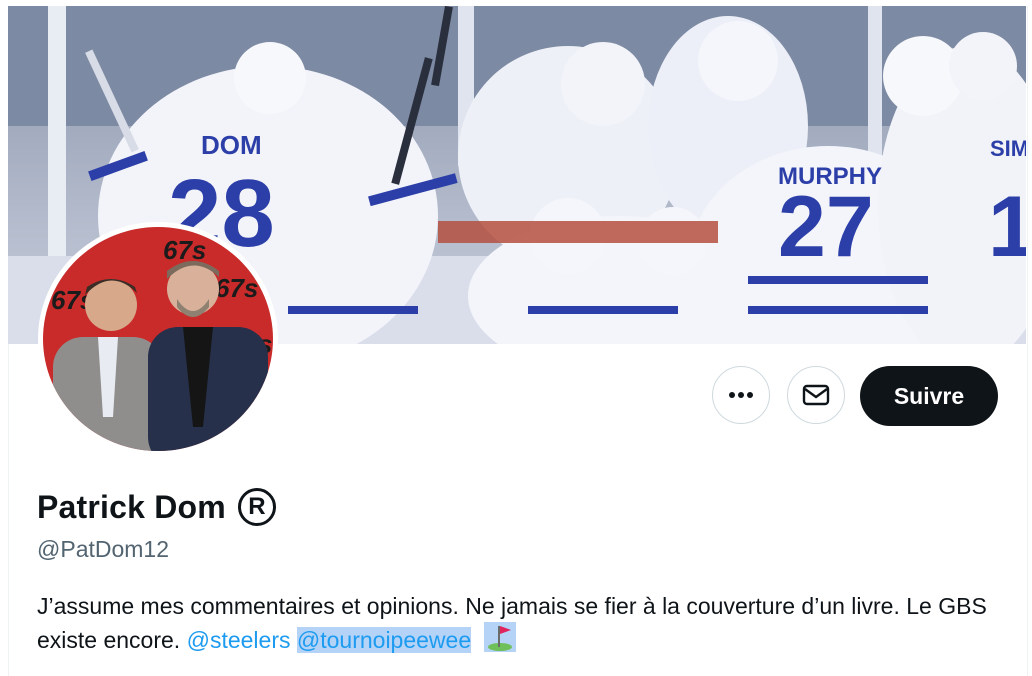  I want to click on follow-button: Suivre, so click(929, 396).